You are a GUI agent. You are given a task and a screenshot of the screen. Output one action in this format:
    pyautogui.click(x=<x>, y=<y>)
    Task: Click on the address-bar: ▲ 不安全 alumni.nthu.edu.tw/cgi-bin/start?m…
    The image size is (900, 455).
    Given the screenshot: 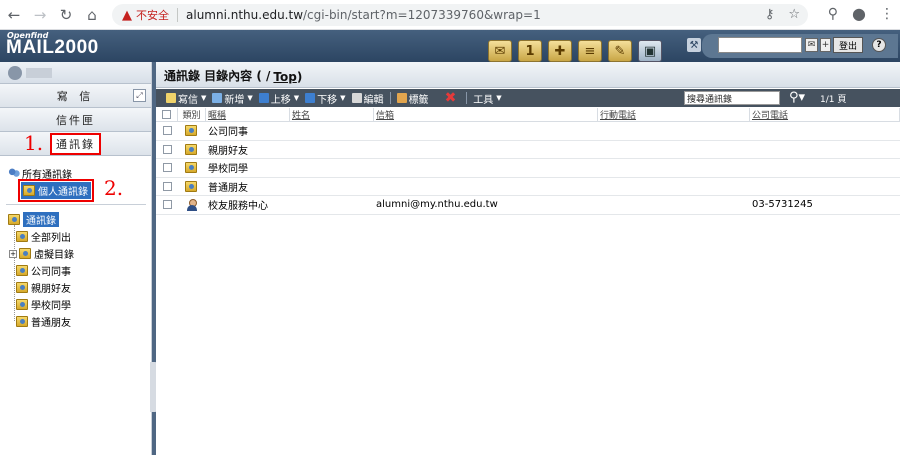 What is the action you would take?
    pyautogui.click(x=460, y=15)
    